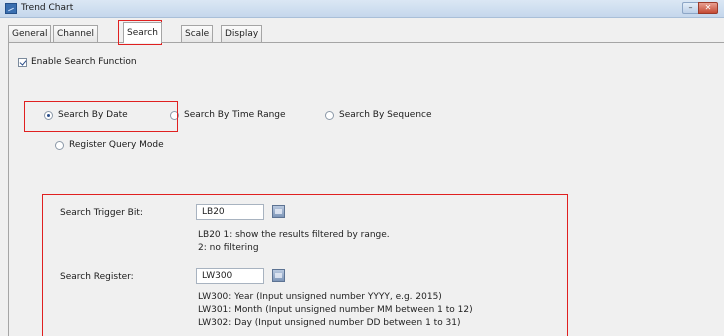  Describe the element at coordinates (385, 115) in the screenshot. I see `radio-label-by-sequence: Search By Sequence` at that location.